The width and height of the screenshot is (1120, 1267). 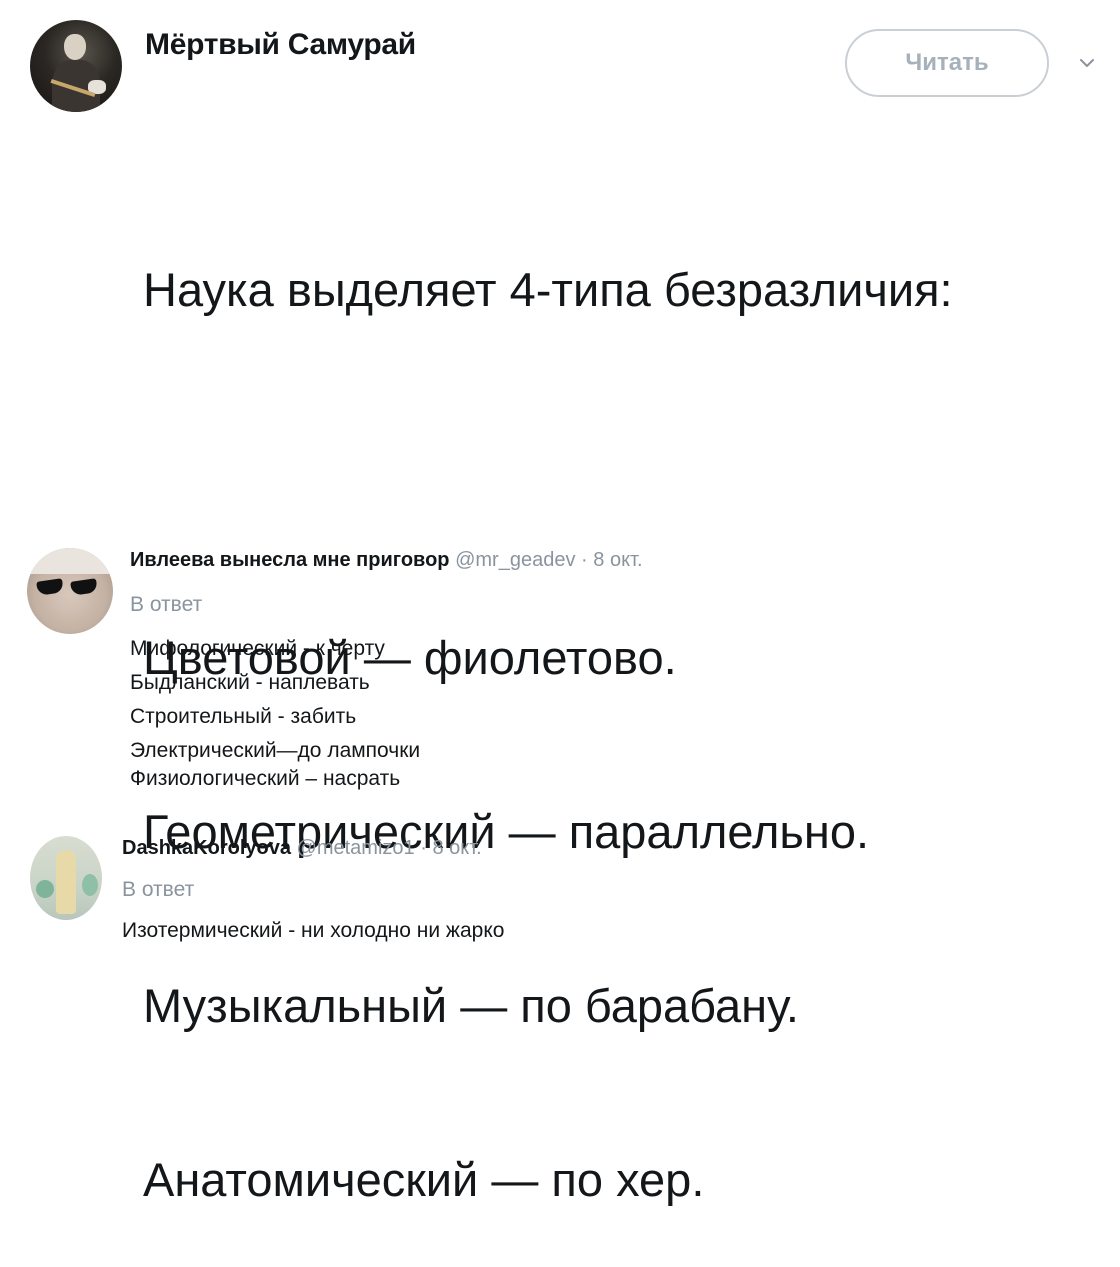 What do you see at coordinates (257, 648) in the screenshot?
I see `reply-line: Мифологический - к черту` at bounding box center [257, 648].